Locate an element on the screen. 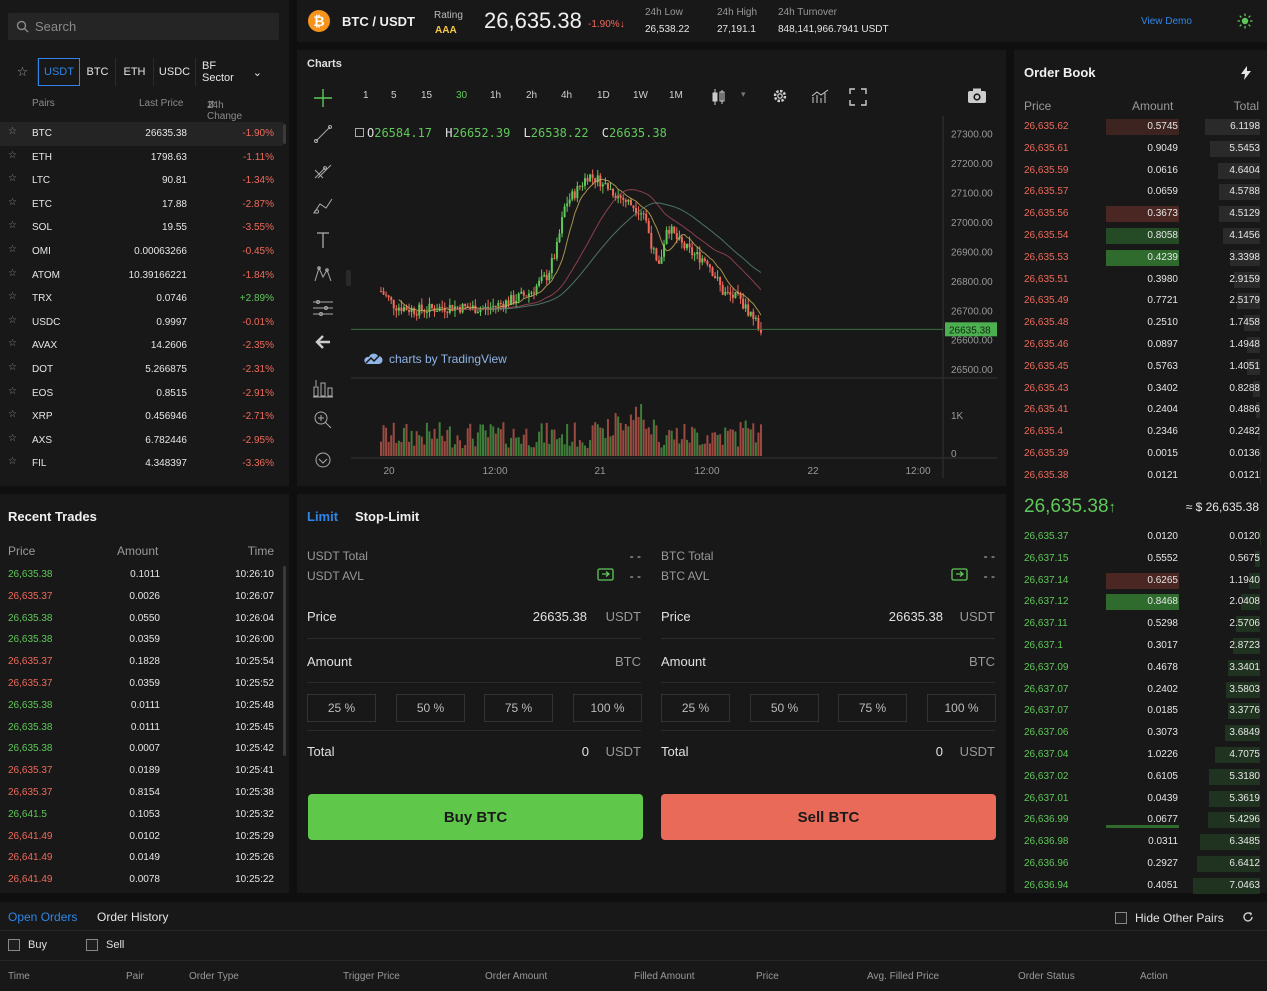  search-input: Search is located at coordinates (143, 26).